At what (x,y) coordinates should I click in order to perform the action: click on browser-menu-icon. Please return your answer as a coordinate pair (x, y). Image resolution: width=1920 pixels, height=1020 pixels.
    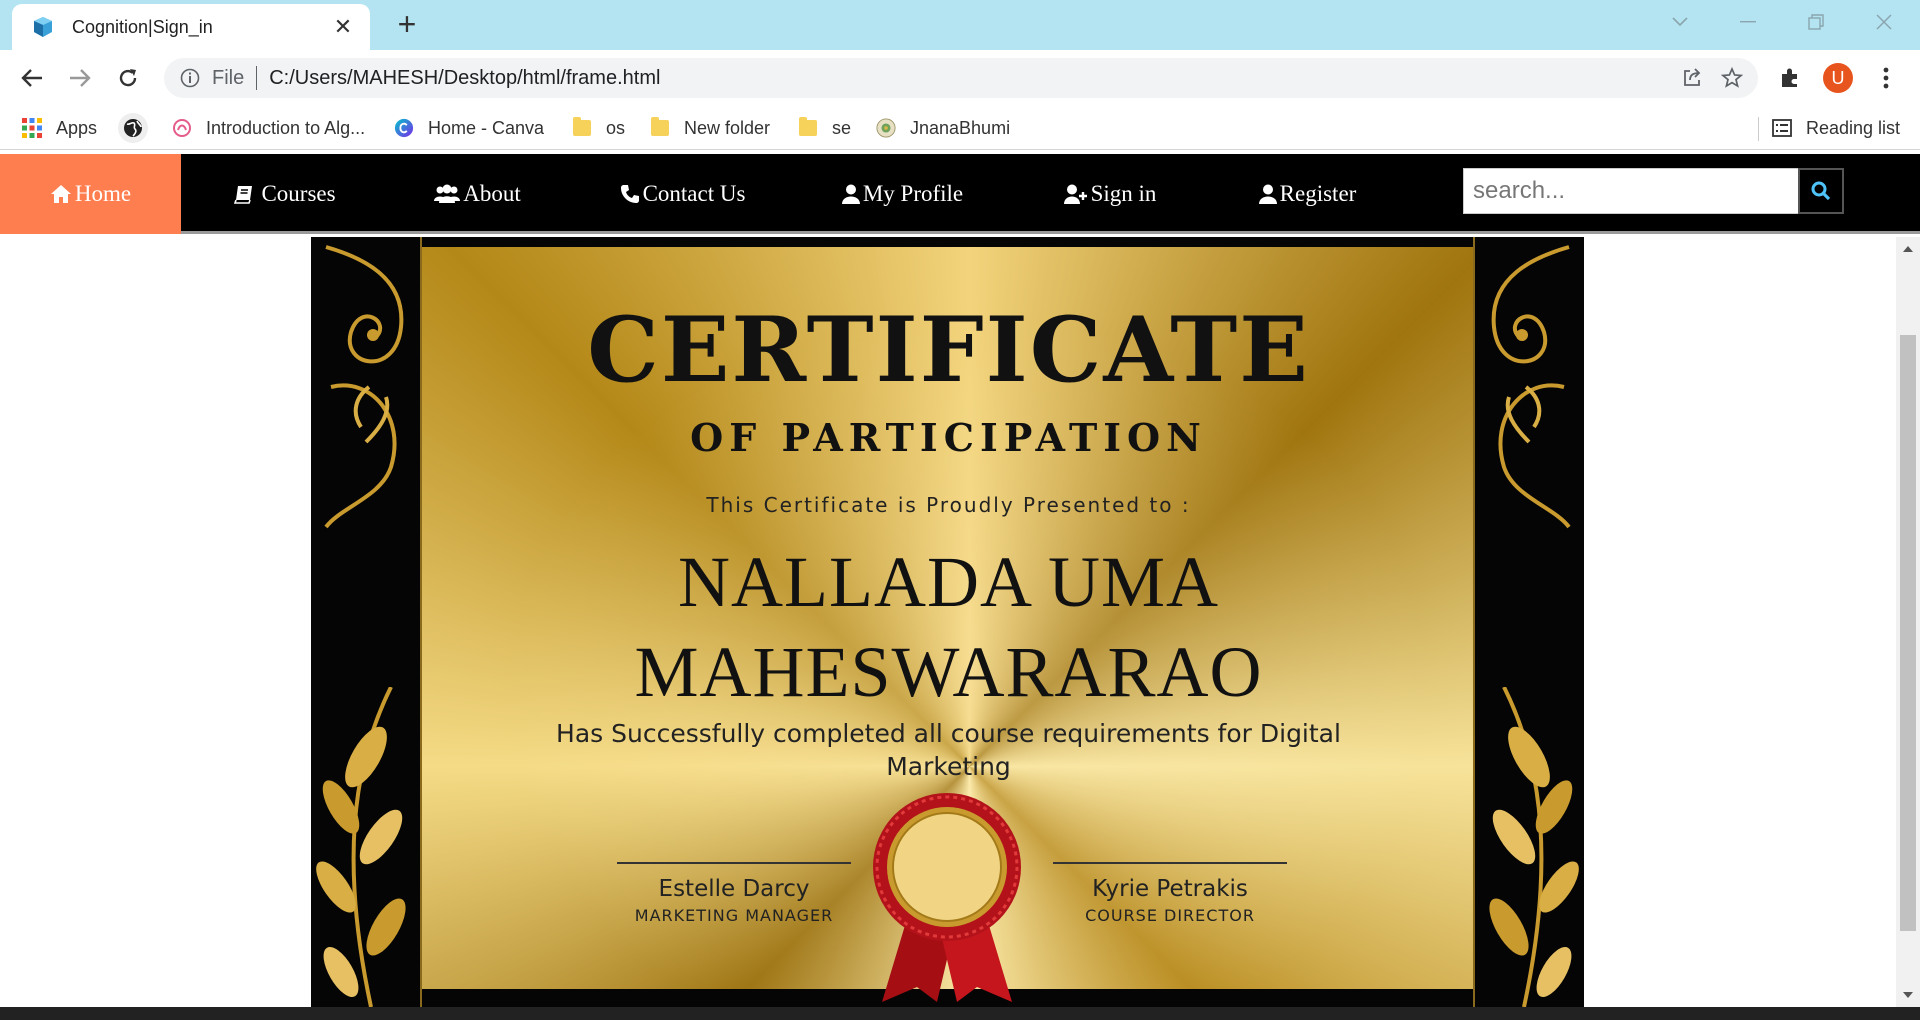
    Looking at the image, I should click on (1886, 78).